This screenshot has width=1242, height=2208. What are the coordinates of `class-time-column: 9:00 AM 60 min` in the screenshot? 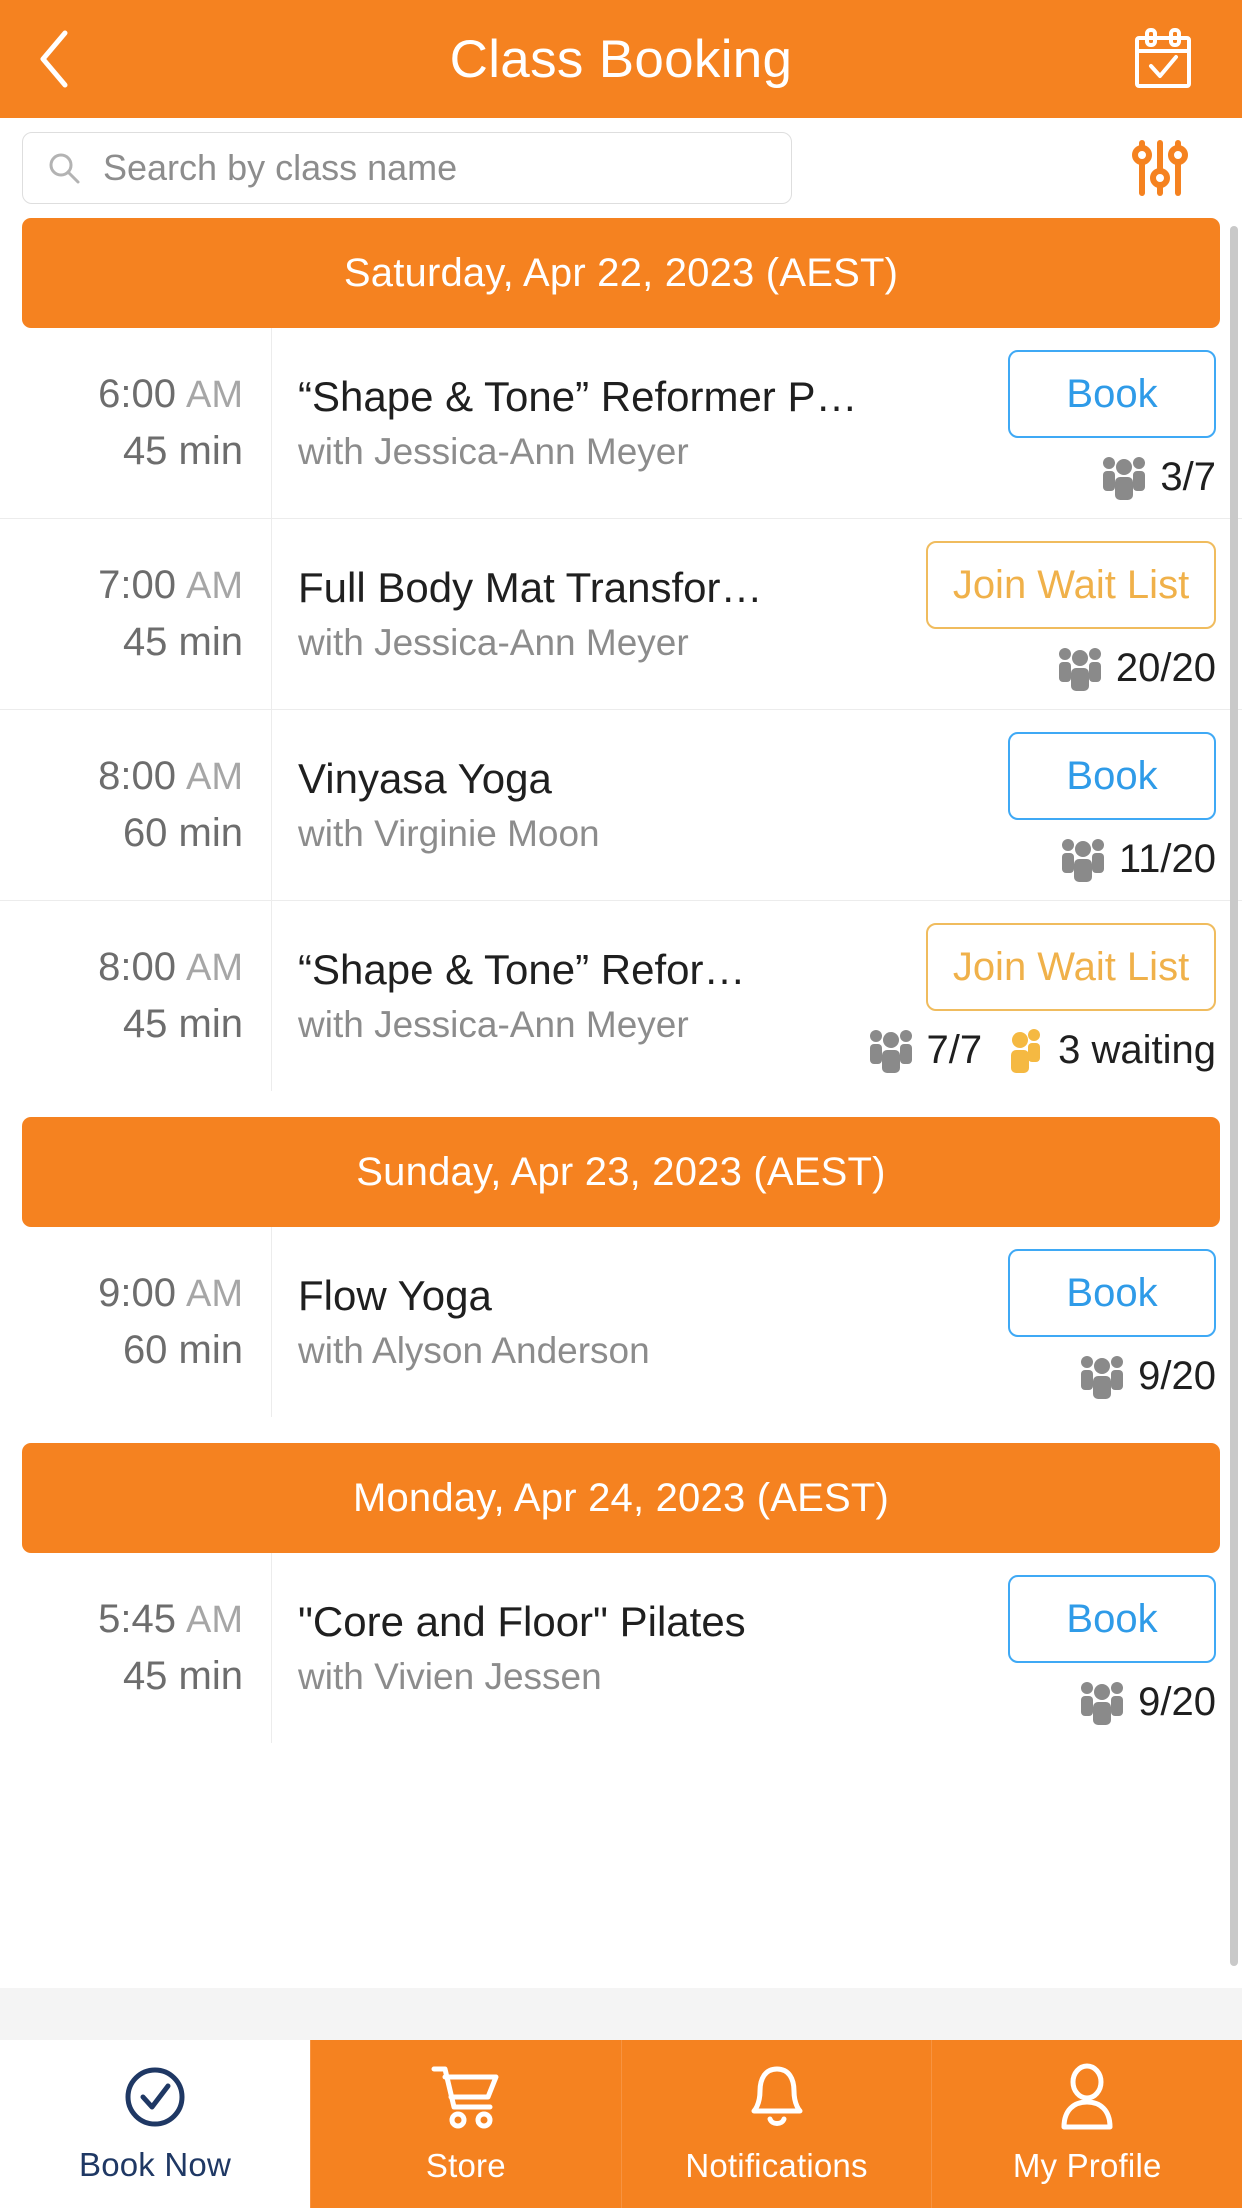 It's located at (136, 1322).